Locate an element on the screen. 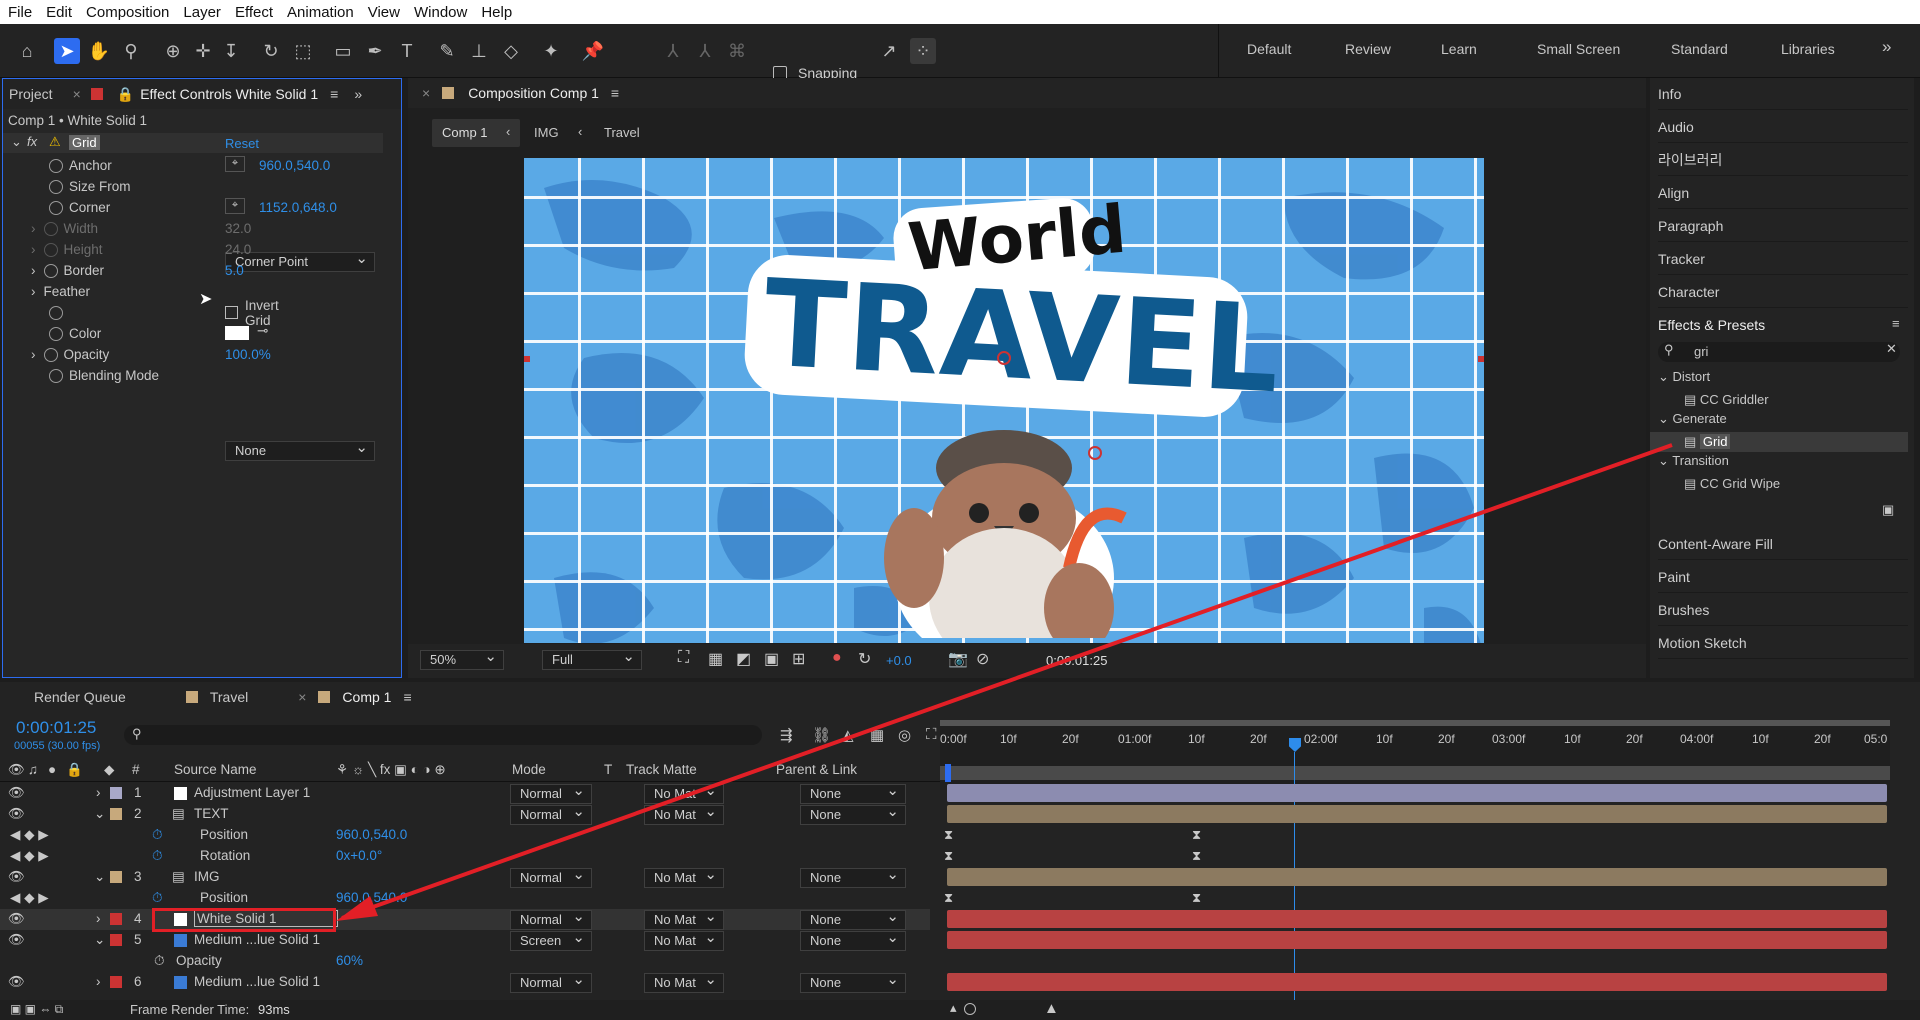 This screenshot has width=1920, height=1020. snap-grid-icon: ⁘ is located at coordinates (923, 51).